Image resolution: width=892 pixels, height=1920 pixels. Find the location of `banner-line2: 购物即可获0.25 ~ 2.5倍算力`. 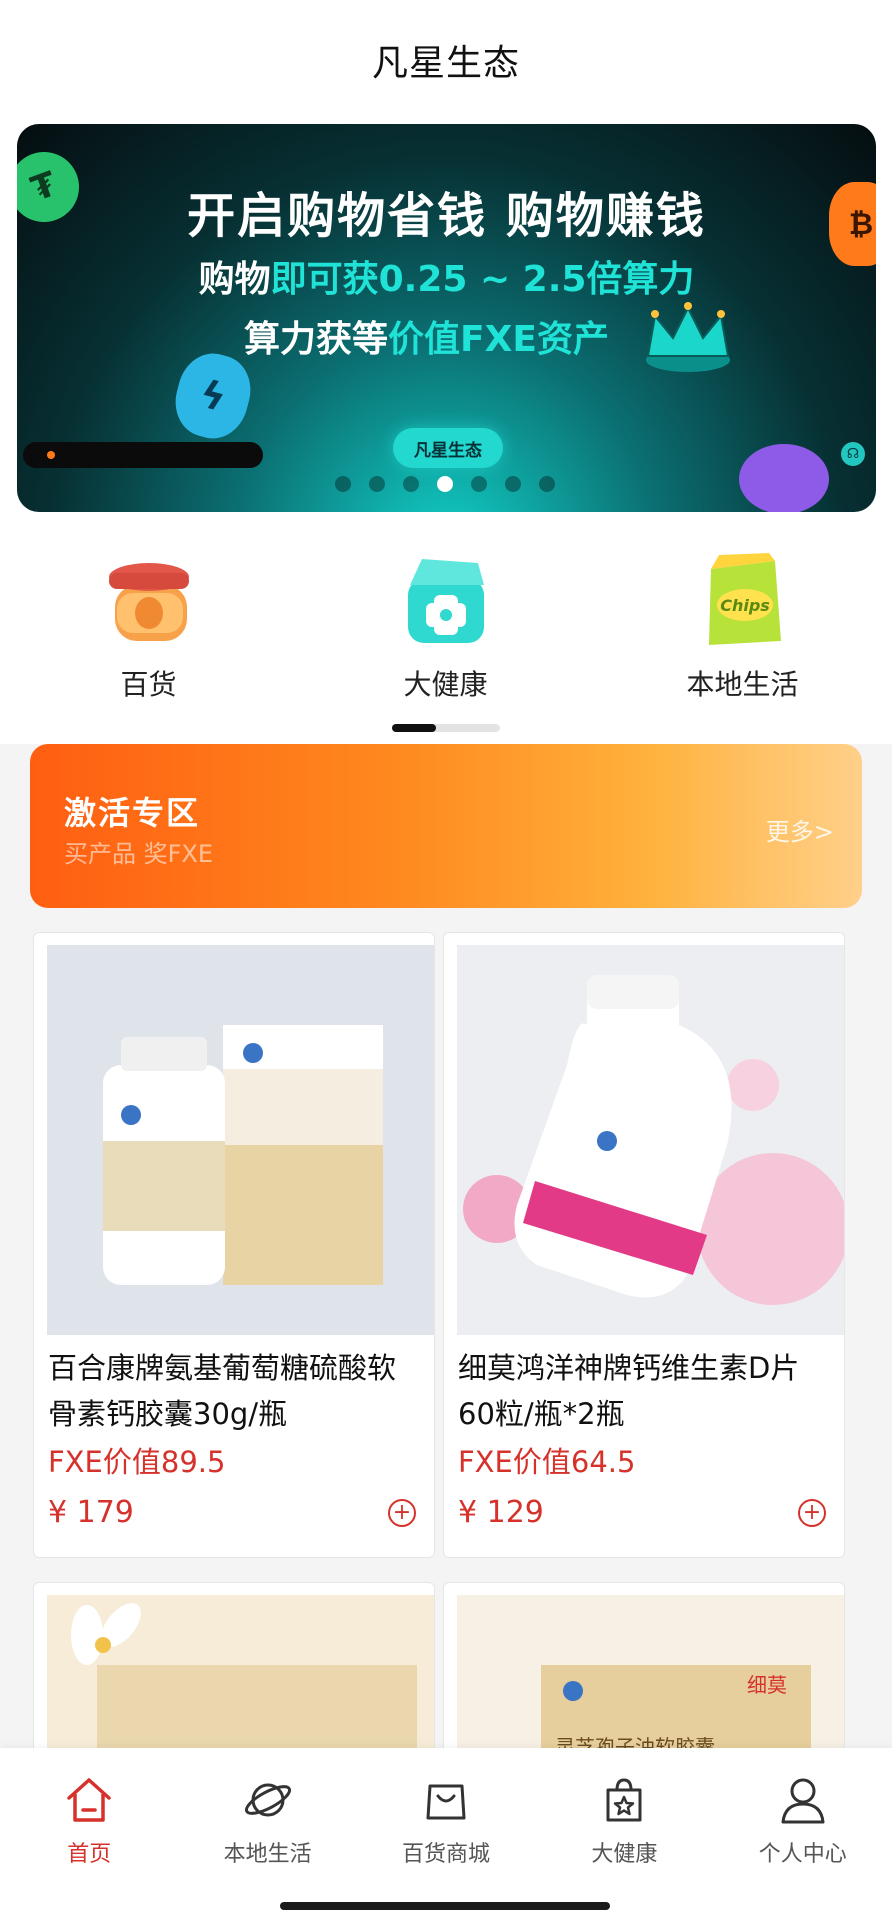

banner-line2: 购物即可获0.25 ~ 2.5倍算力 is located at coordinates (446, 276).